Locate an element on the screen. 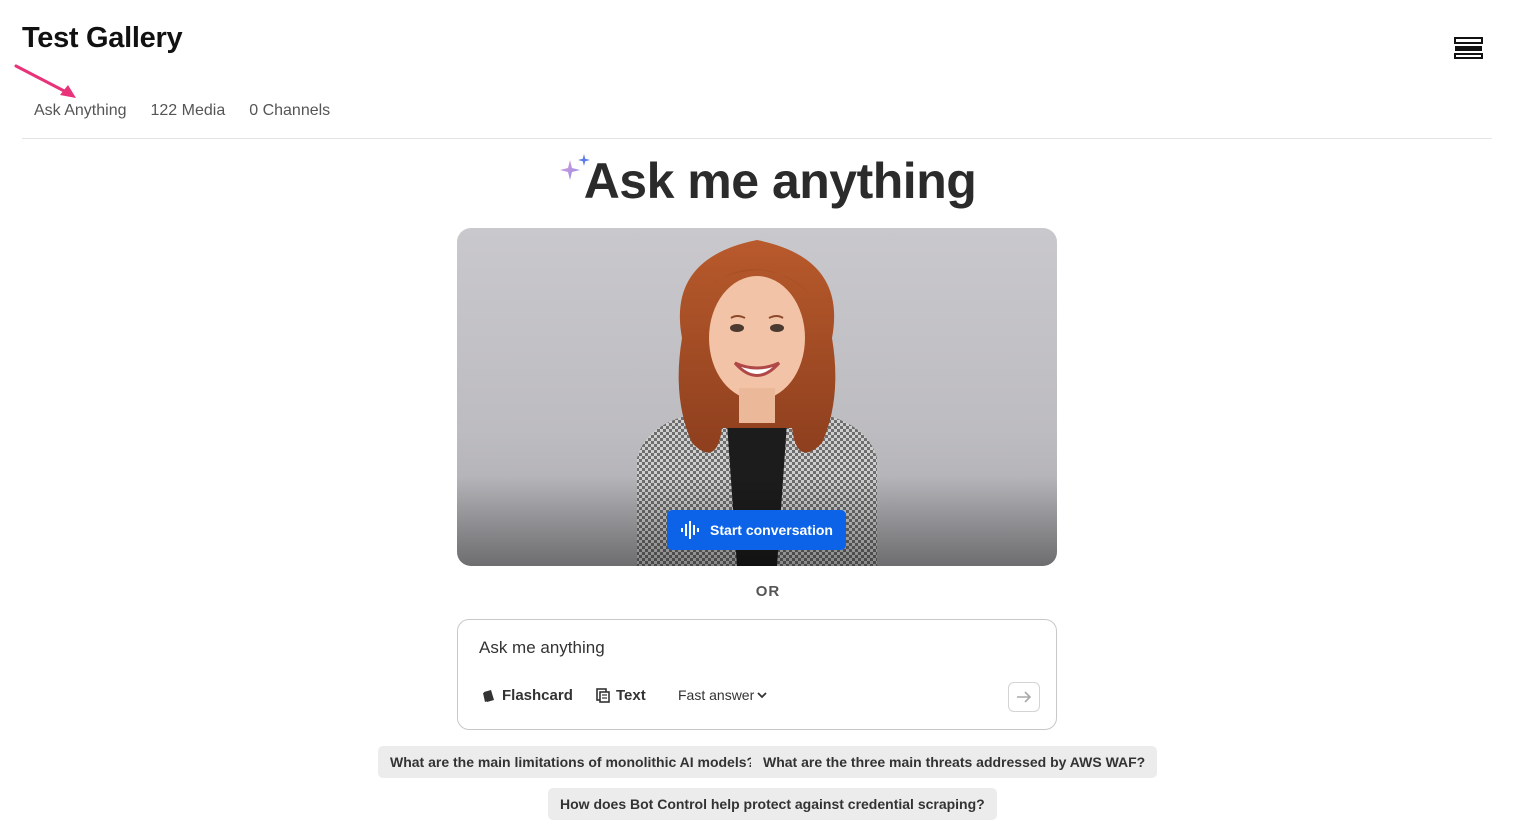  page-title: Test Gallery is located at coordinates (102, 38).